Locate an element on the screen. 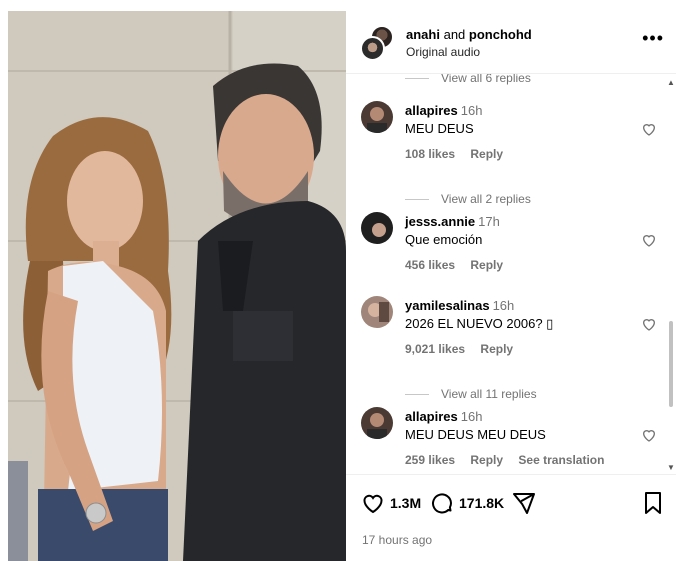 The height and width of the screenshot is (561, 676). comment-likes: 259 likes is located at coordinates (430, 460).